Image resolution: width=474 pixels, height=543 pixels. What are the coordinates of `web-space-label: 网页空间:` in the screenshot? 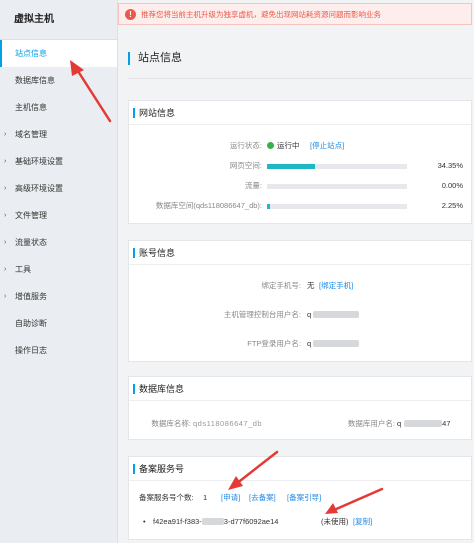 It's located at (245, 165).